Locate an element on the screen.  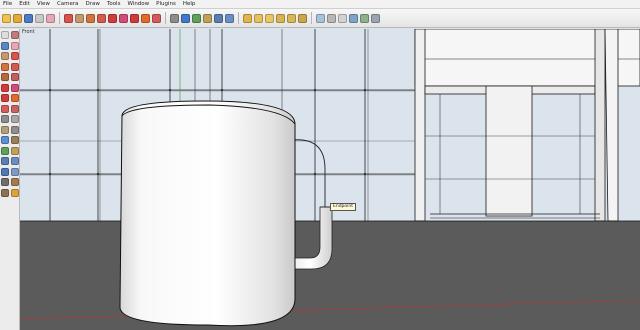
text-icon is located at coordinates (15, 129).